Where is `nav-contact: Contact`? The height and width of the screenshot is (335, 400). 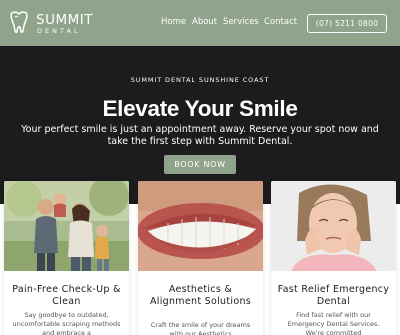 nav-contact: Contact is located at coordinates (280, 22).